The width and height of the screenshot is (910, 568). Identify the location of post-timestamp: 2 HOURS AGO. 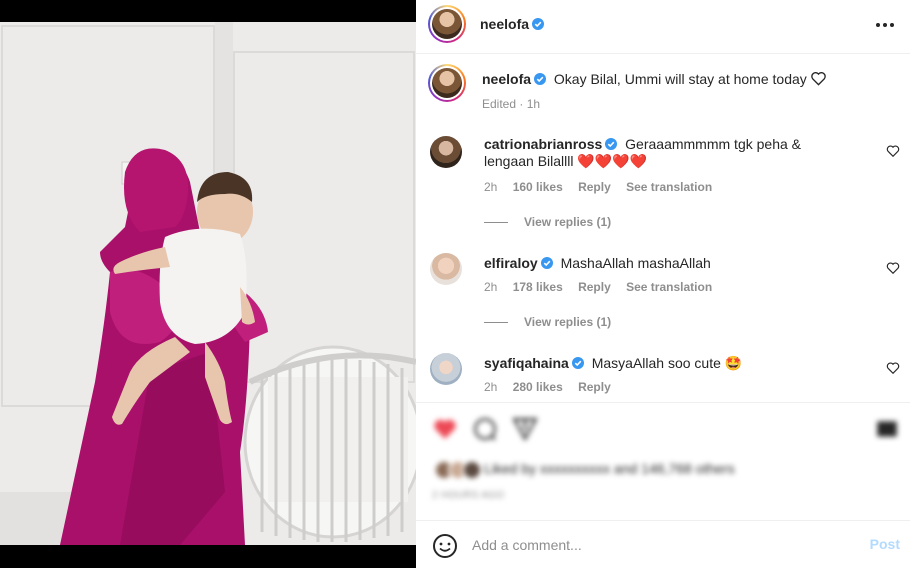
(468, 495).